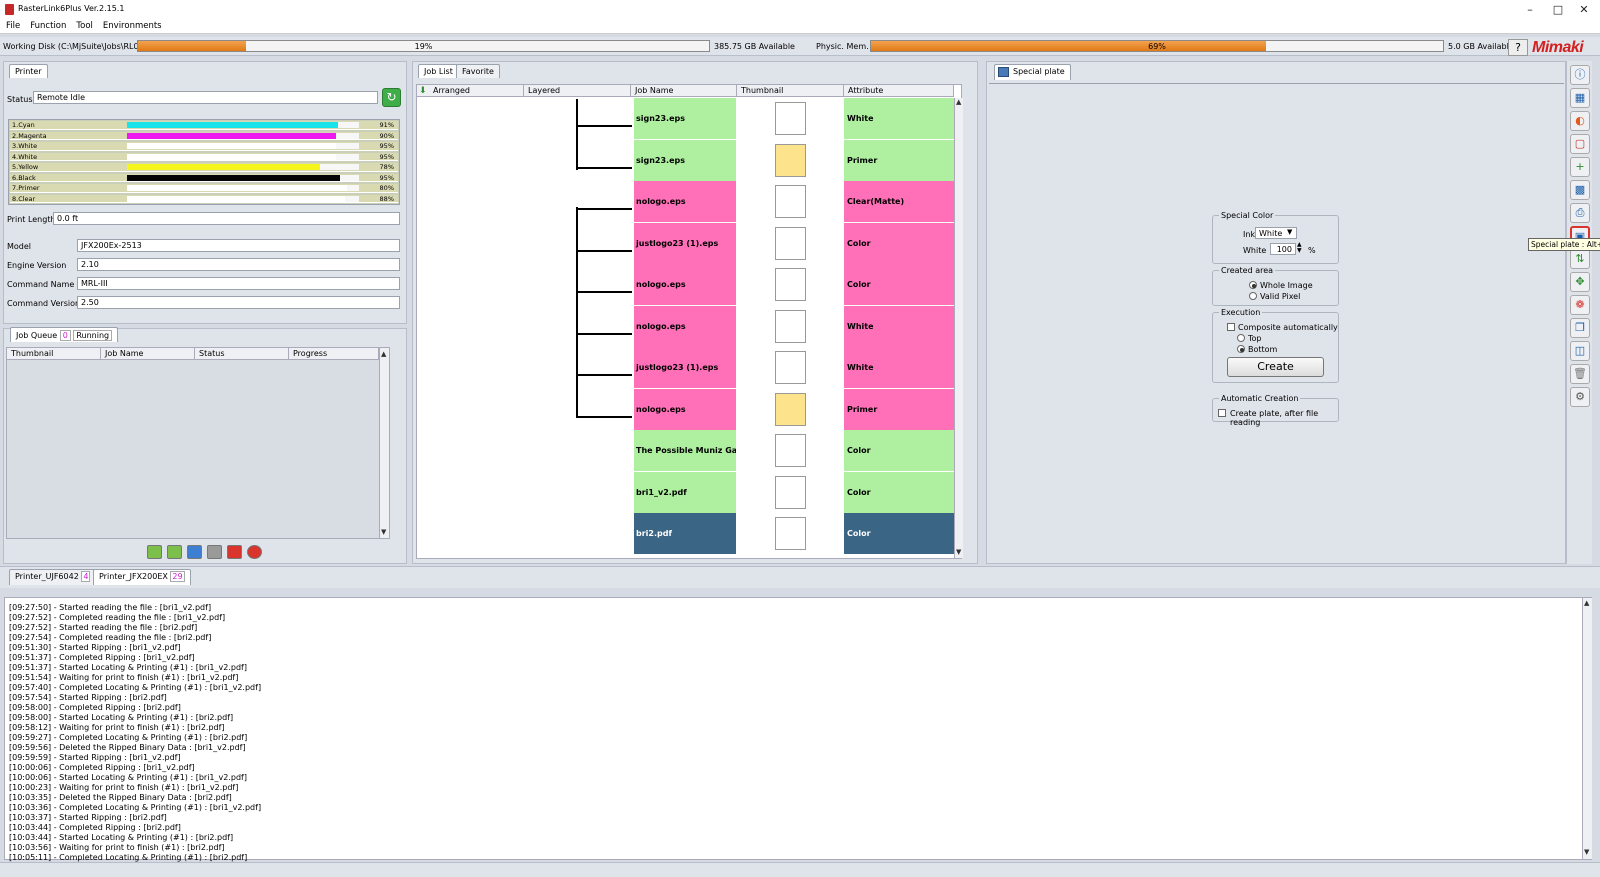  What do you see at coordinates (386, 125) in the screenshot?
I see `ink-percent: 91%` at bounding box center [386, 125].